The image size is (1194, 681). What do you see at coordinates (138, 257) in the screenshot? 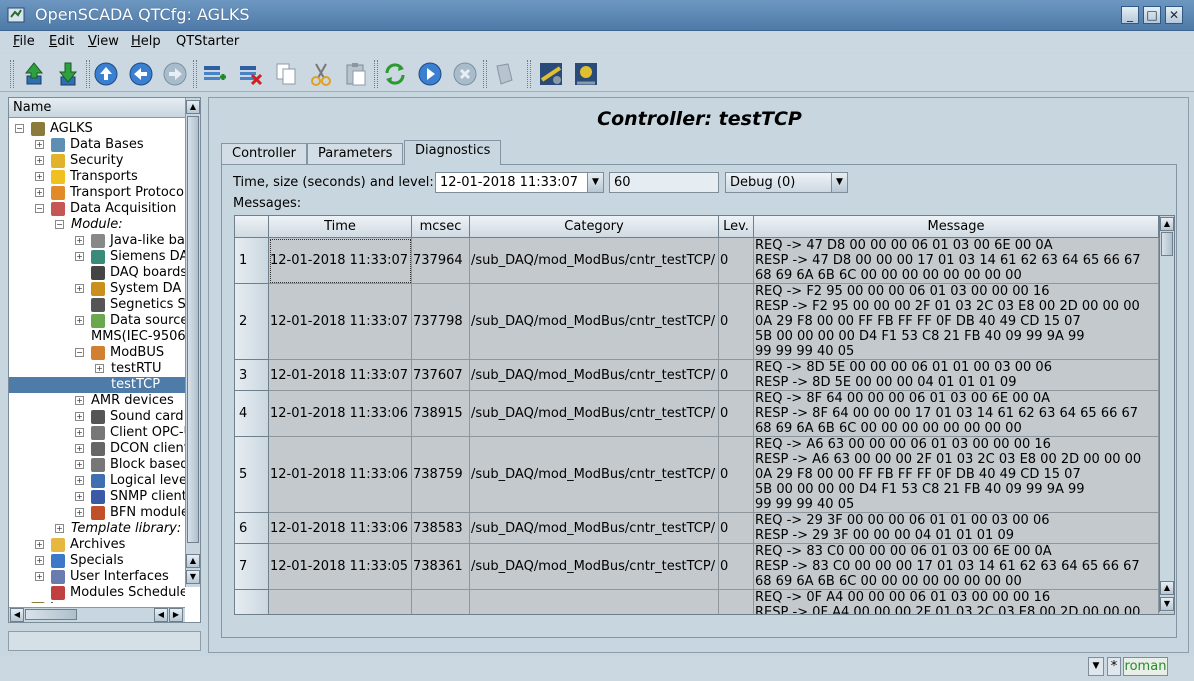
I see `tree-item: Siemens DAQ` at bounding box center [138, 257].